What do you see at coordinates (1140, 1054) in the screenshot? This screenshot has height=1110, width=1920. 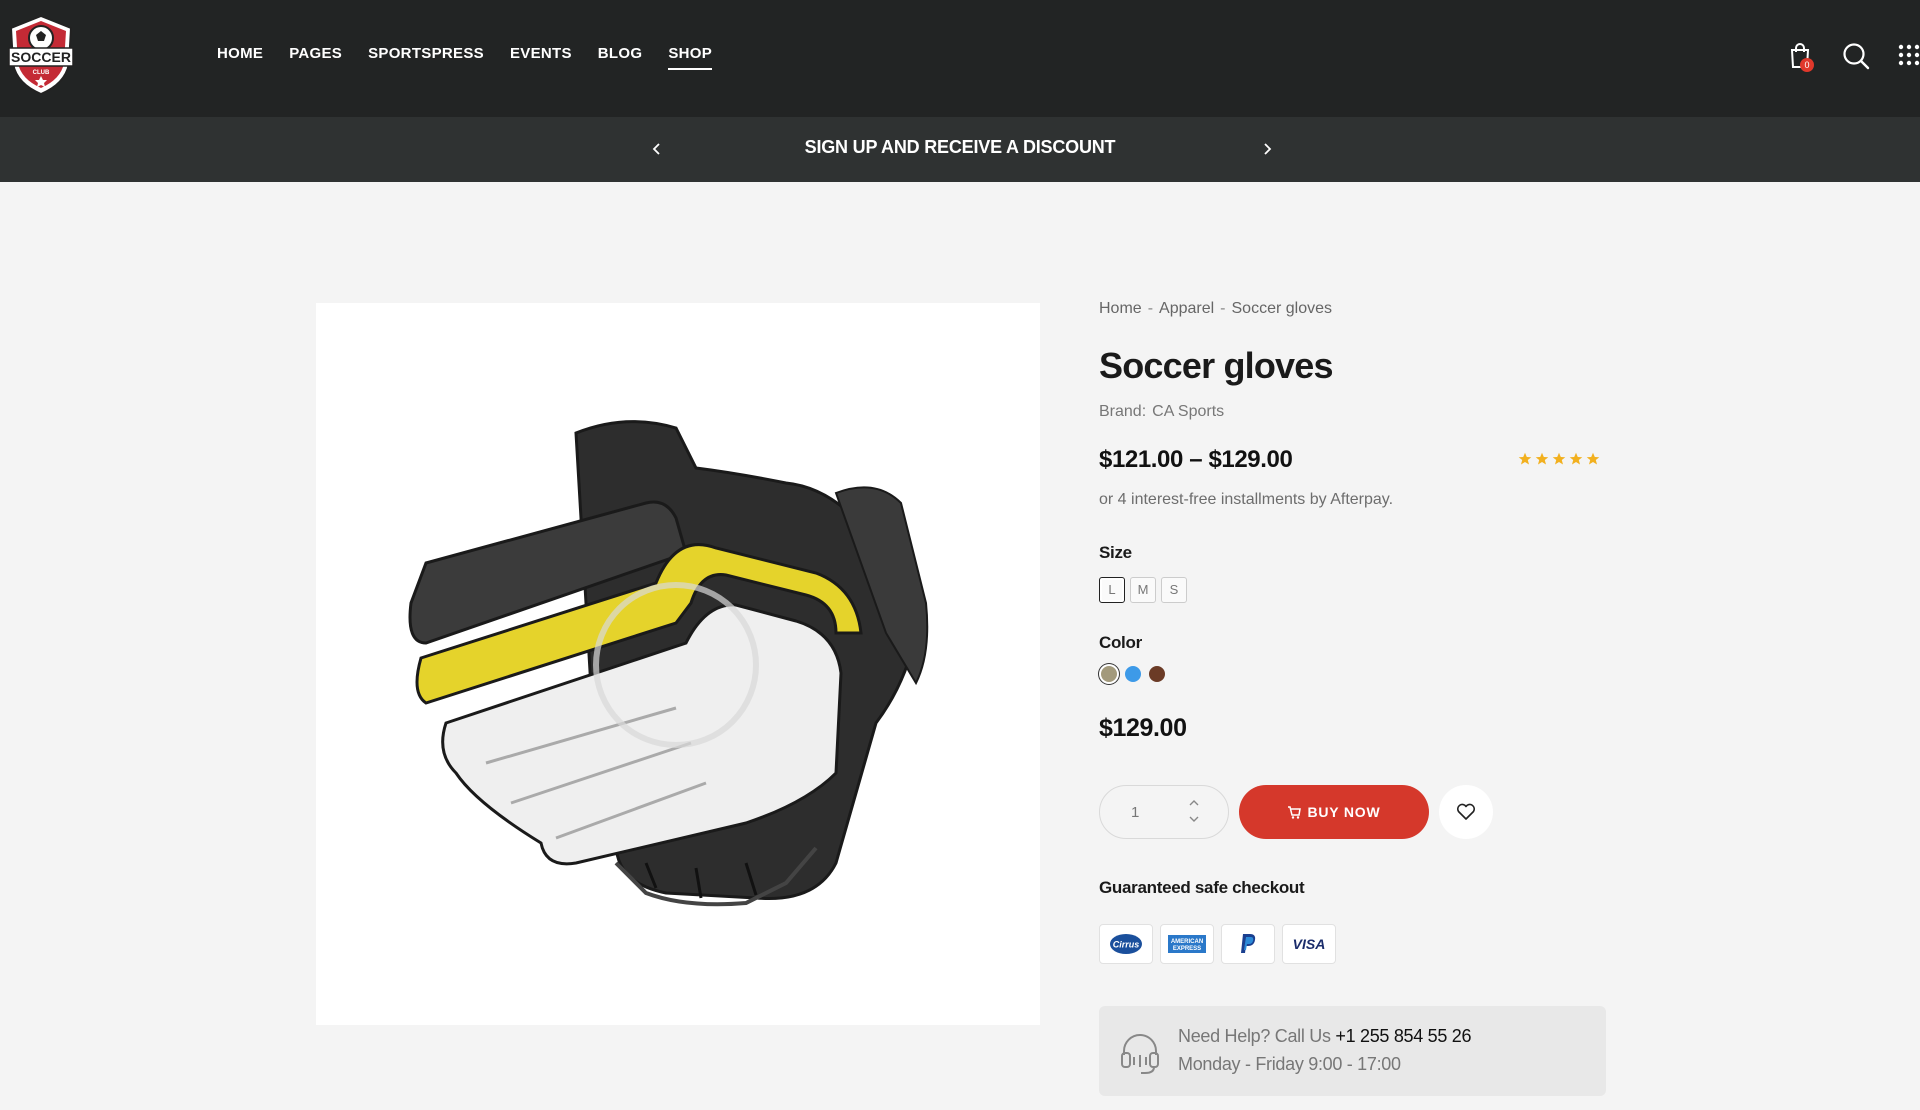 I see `headset-icon` at bounding box center [1140, 1054].